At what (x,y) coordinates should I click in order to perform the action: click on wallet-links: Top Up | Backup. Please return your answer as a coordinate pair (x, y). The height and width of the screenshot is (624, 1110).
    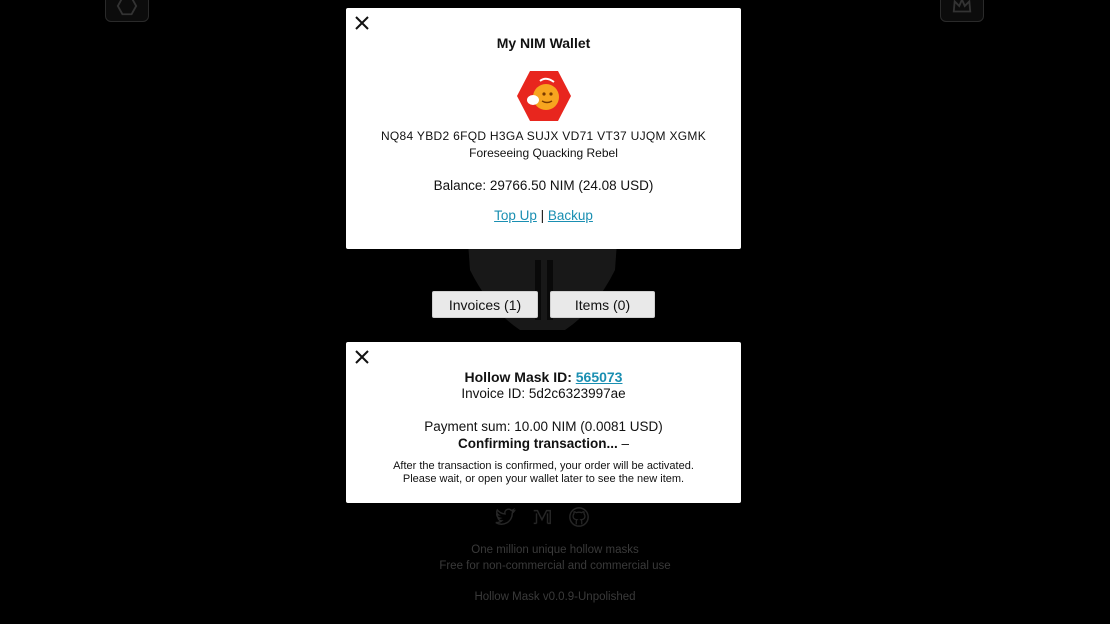
    Looking at the image, I should click on (543, 215).